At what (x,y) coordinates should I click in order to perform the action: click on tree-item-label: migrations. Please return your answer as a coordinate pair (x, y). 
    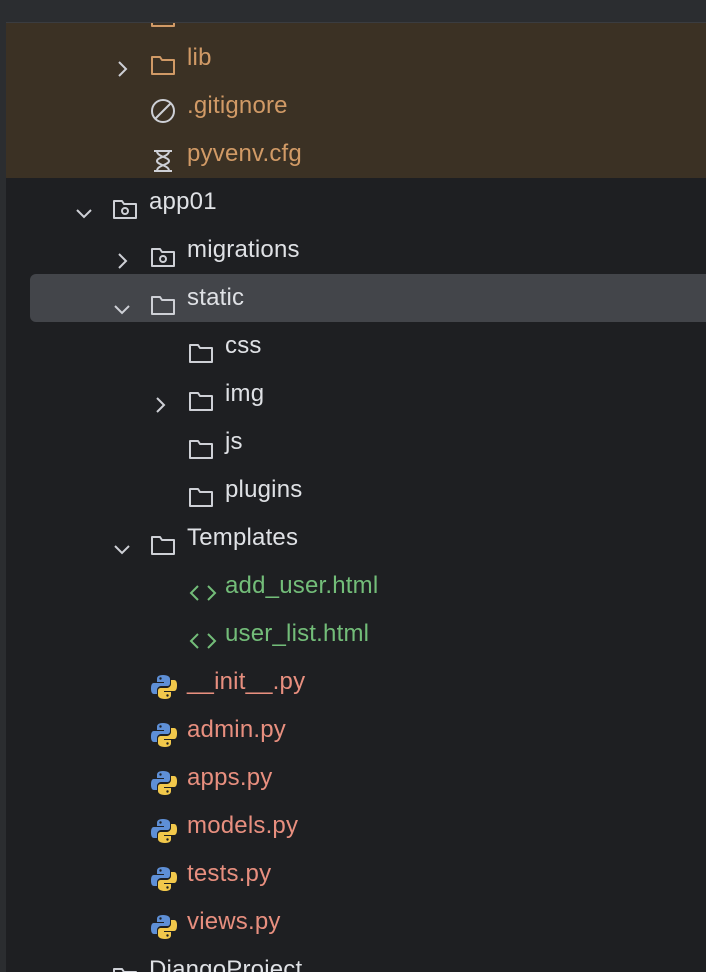
    Looking at the image, I should click on (243, 249).